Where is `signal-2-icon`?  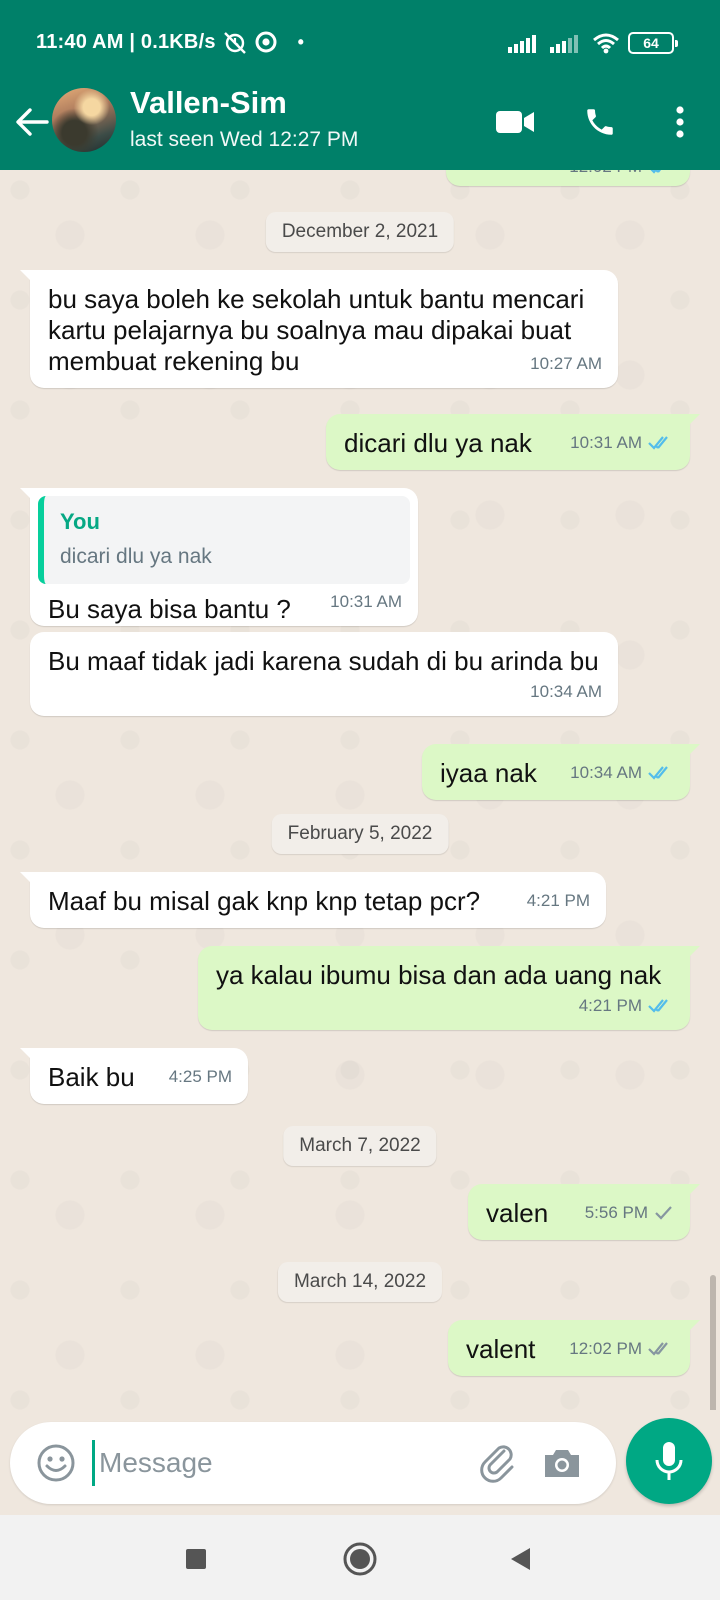
signal-2-icon is located at coordinates (564, 44).